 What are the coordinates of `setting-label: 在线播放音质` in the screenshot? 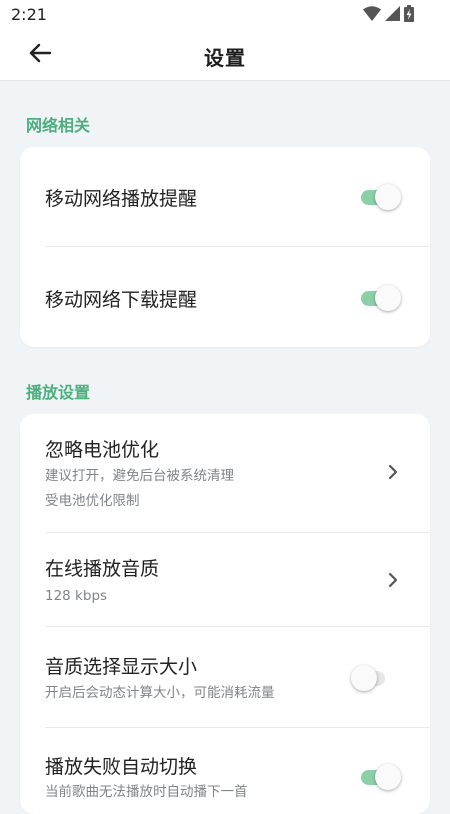 It's located at (102, 569).